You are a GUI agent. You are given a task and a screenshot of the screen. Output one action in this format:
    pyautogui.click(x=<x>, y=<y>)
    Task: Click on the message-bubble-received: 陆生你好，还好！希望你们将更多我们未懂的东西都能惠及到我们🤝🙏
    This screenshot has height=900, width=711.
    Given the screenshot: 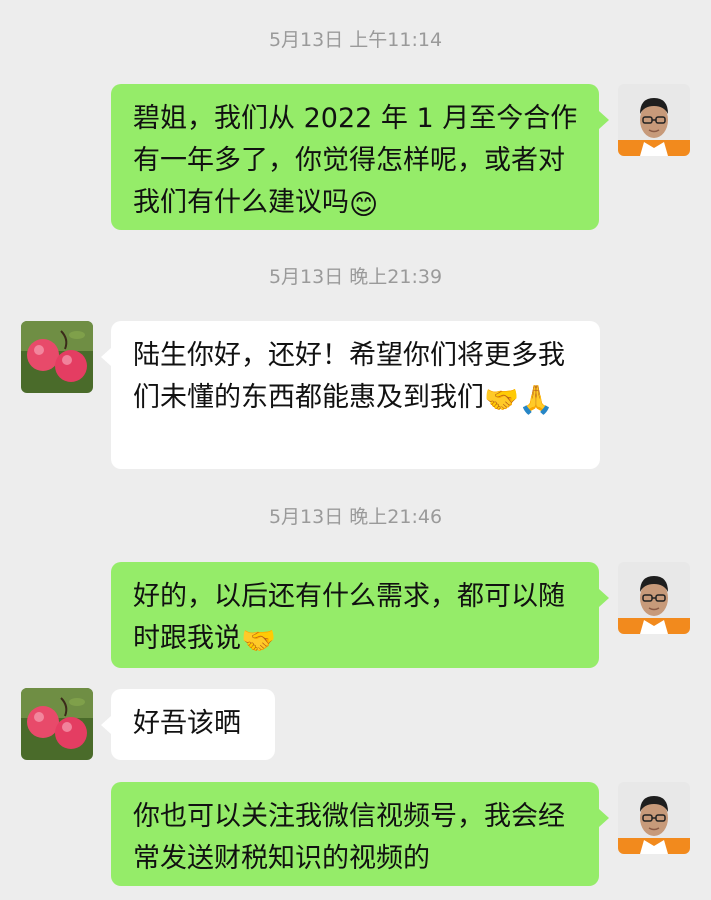 What is the action you would take?
    pyautogui.click(x=355, y=395)
    